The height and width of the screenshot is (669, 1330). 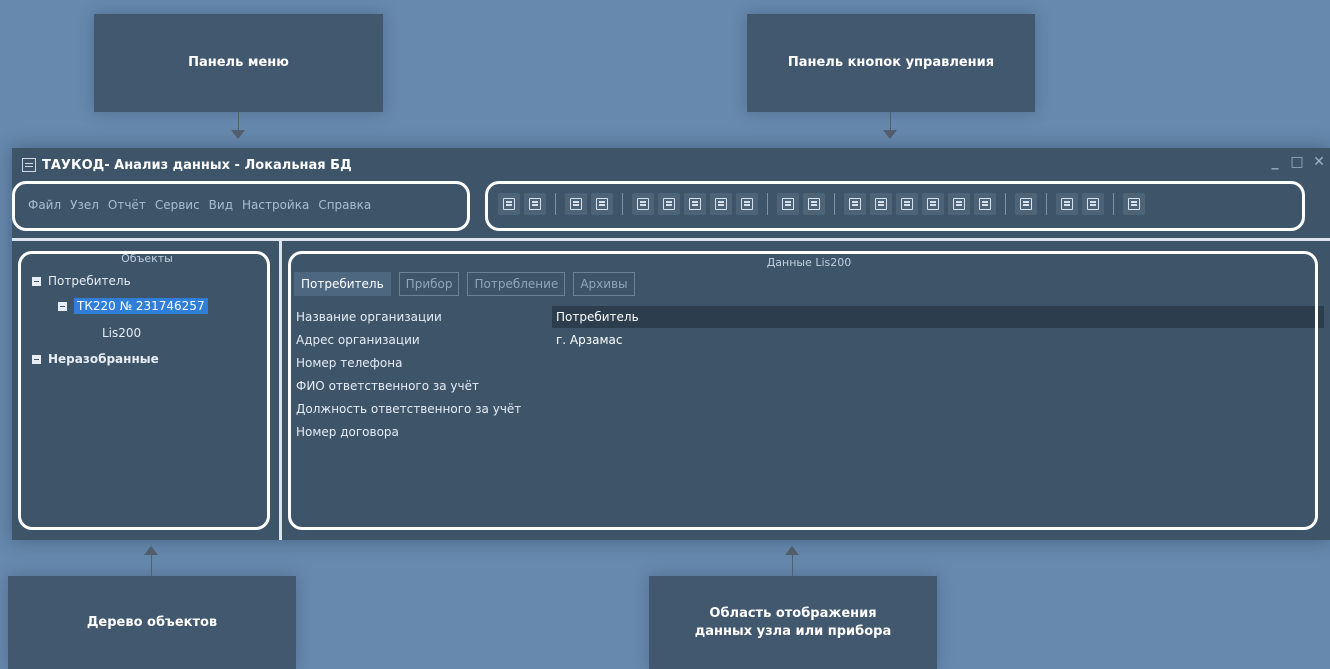 I want to click on callout-menu-panel: Панель меню, so click(x=238, y=63).